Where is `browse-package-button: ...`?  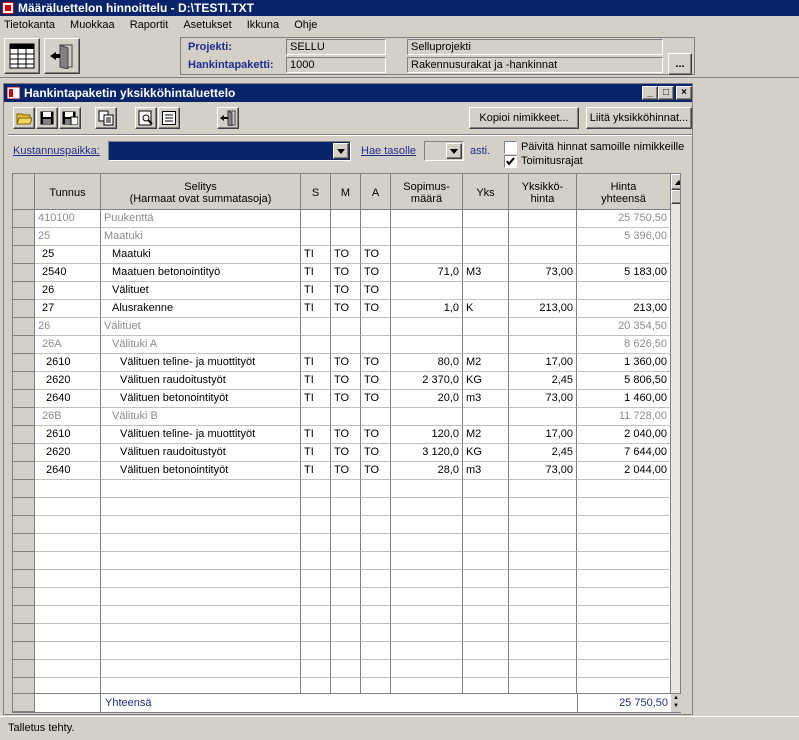 browse-package-button: ... is located at coordinates (680, 64).